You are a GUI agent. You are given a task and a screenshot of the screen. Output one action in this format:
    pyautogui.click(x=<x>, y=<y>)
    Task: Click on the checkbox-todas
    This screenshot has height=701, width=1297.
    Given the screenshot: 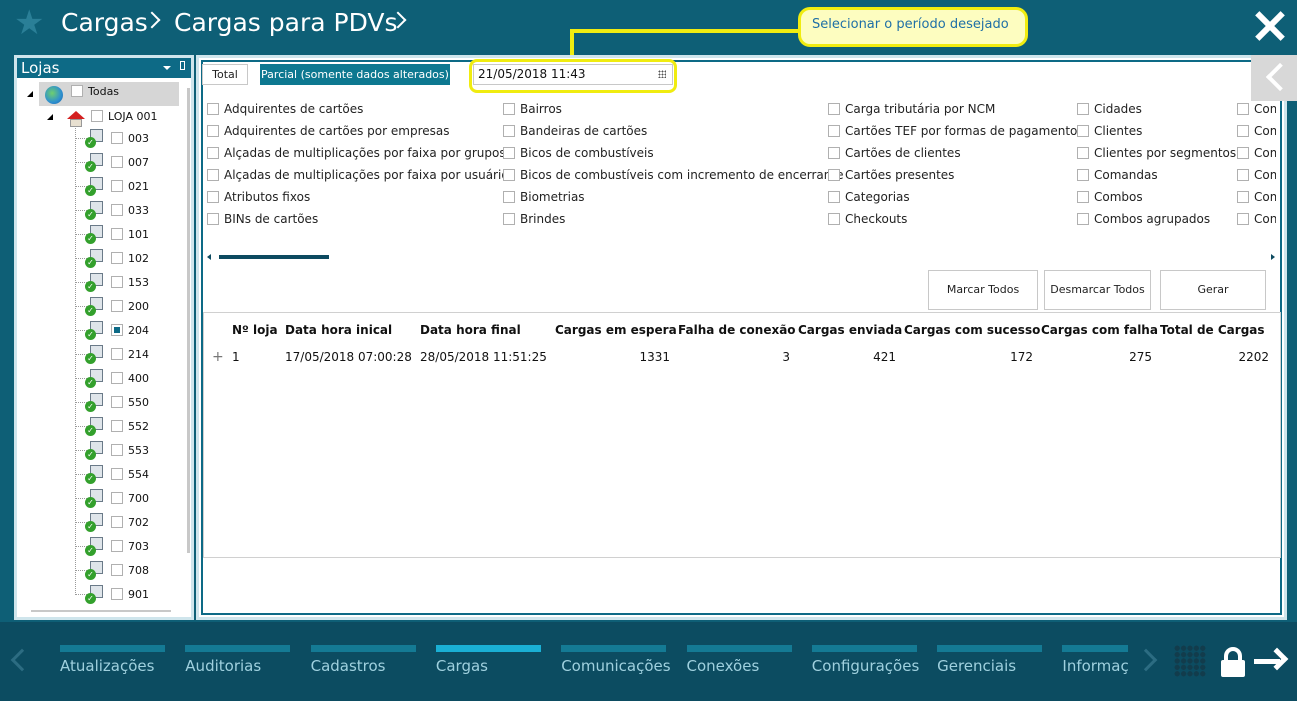 What is the action you would take?
    pyautogui.click(x=77, y=91)
    